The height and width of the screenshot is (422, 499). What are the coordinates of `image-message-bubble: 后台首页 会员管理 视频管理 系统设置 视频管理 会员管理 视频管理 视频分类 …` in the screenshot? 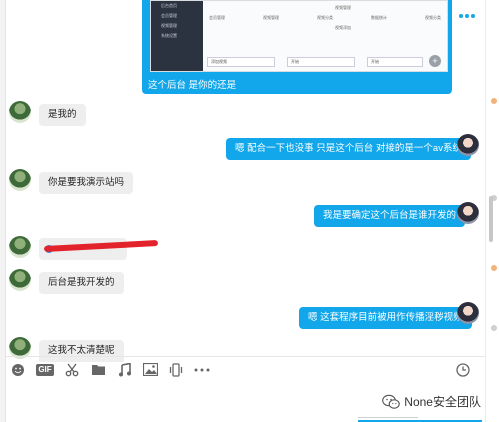 It's located at (297, 47).